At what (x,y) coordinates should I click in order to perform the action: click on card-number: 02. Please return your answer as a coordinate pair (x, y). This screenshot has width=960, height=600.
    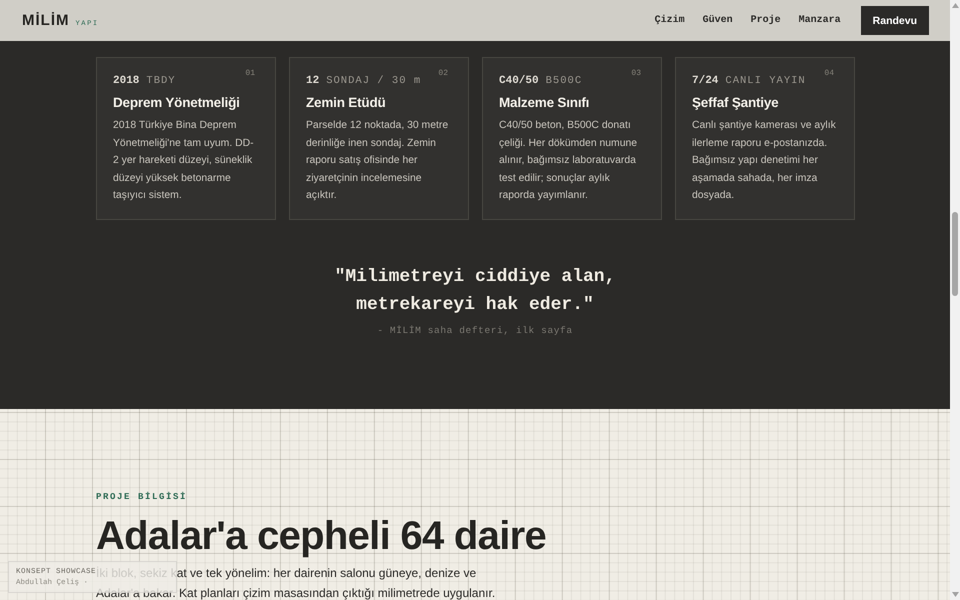
    Looking at the image, I should click on (443, 74).